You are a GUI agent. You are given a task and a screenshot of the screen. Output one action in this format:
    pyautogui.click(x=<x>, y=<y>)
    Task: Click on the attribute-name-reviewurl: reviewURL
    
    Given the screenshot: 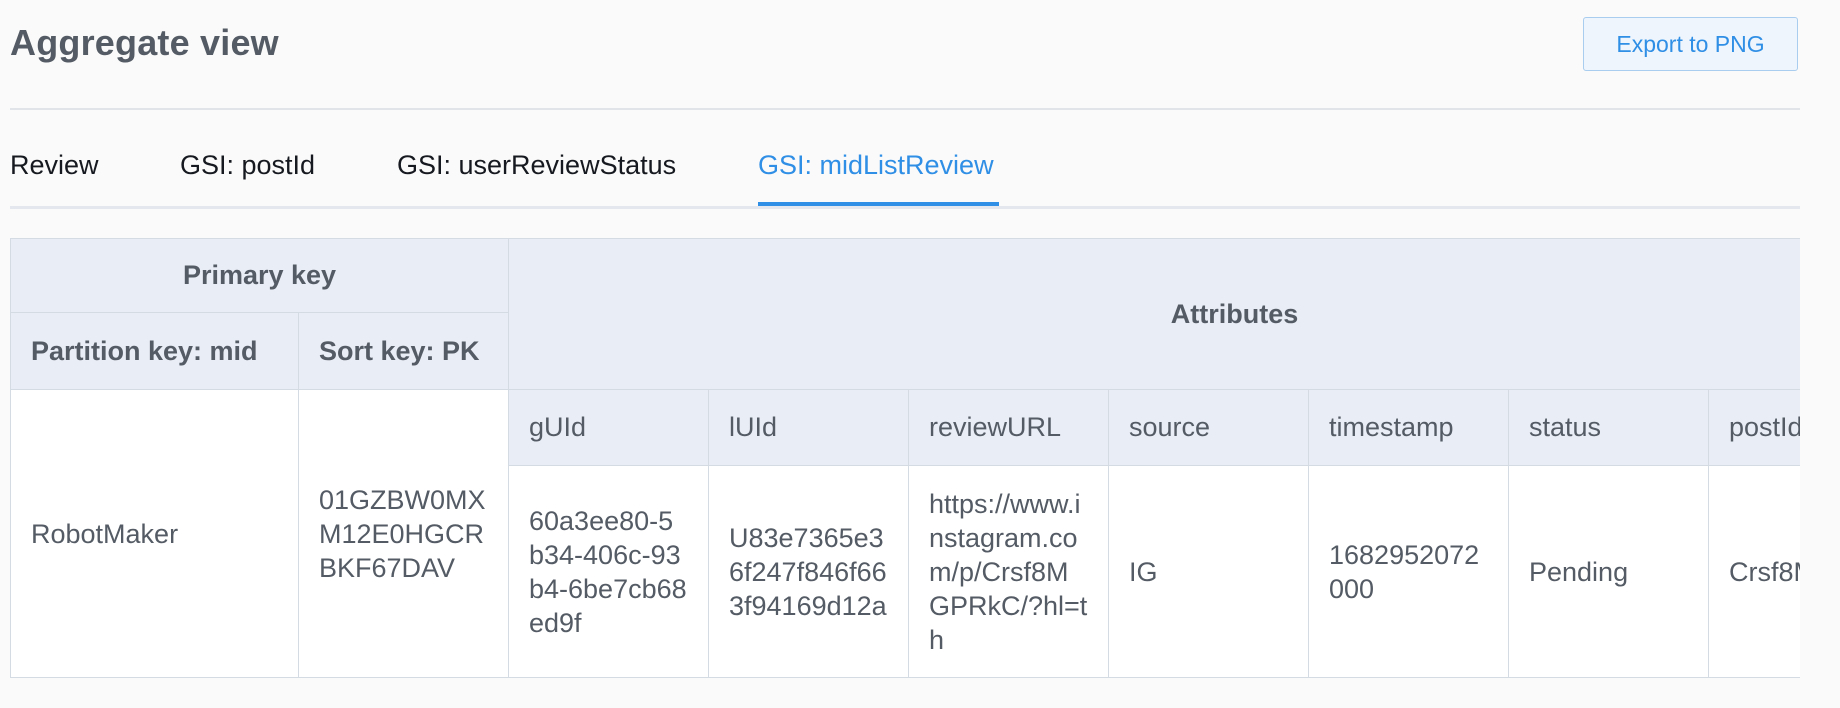 What is the action you would take?
    pyautogui.click(x=1008, y=427)
    